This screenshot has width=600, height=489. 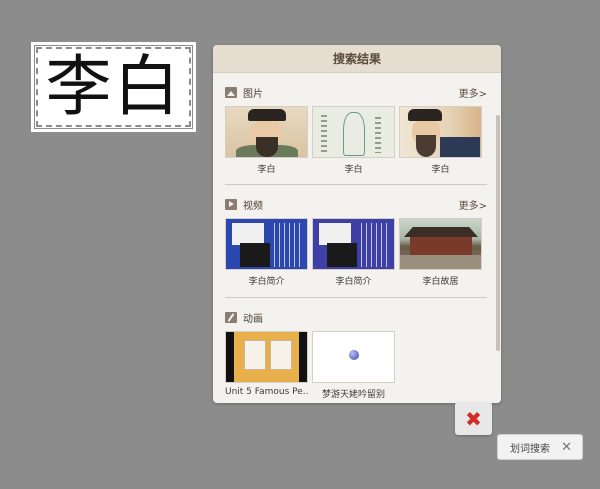 What do you see at coordinates (356, 92) in the screenshot?
I see `images-section-header: 图片 更多>` at bounding box center [356, 92].